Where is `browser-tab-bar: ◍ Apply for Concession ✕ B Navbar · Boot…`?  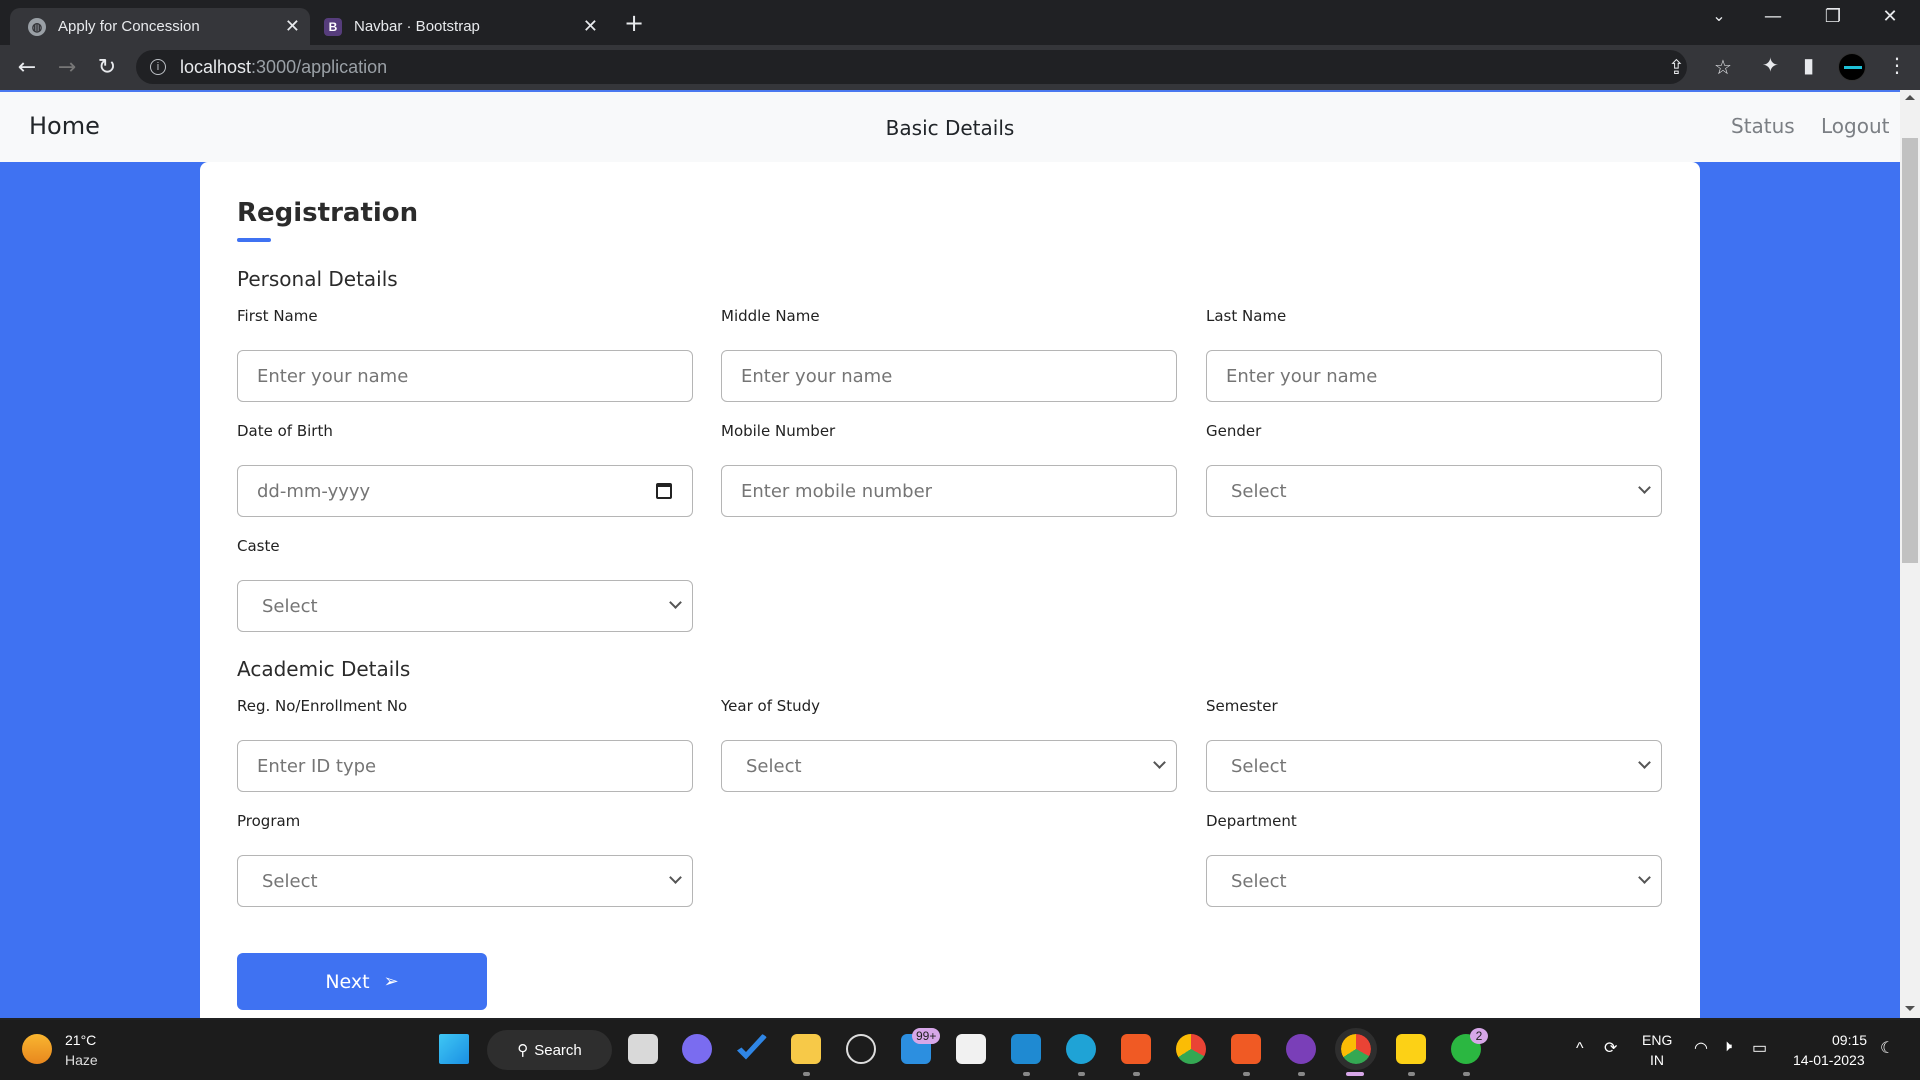 browser-tab-bar: ◍ Apply for Concession ✕ B Navbar · Boot… is located at coordinates (960, 22).